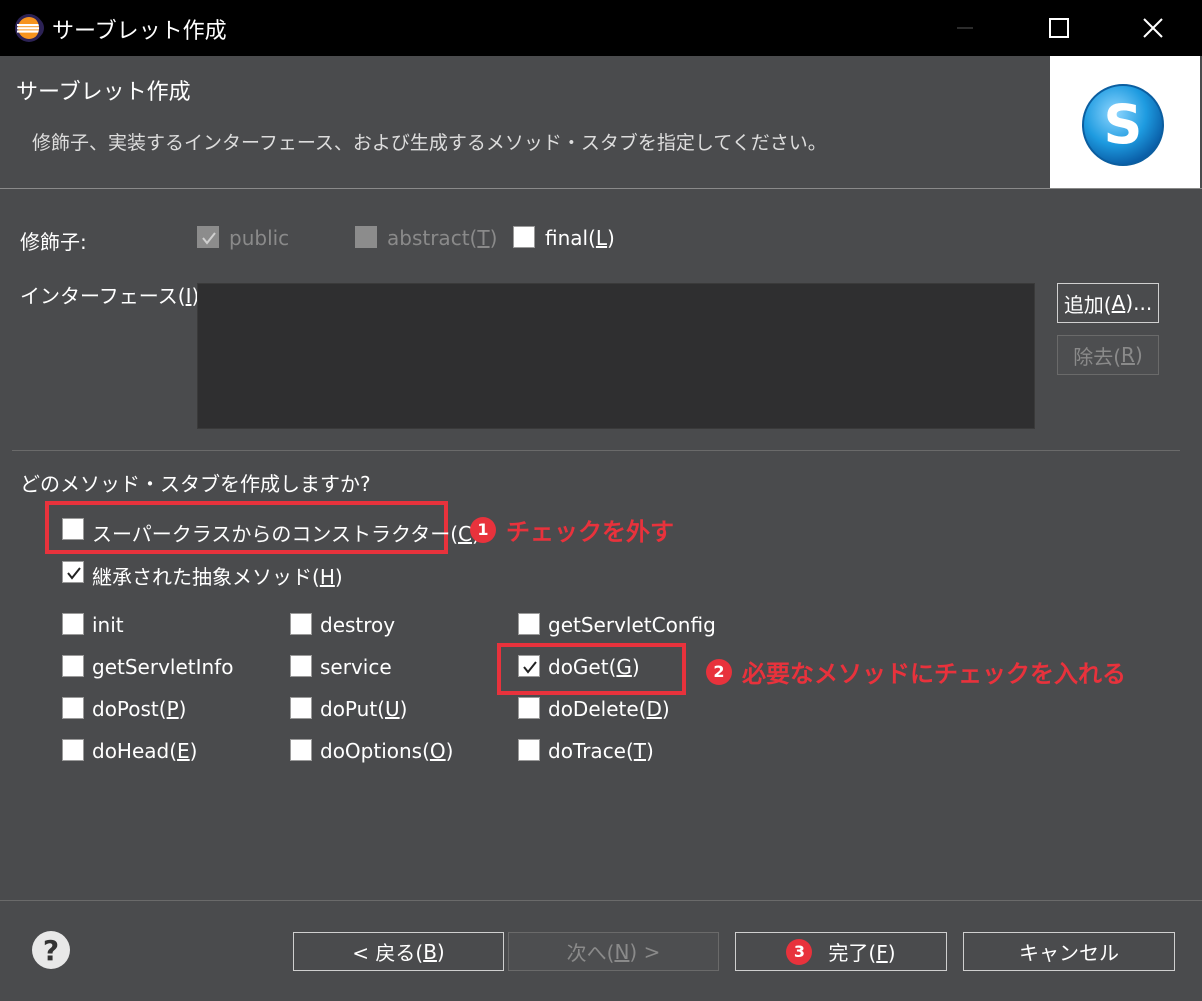 The image size is (1202, 1001). Describe the element at coordinates (799, 951) in the screenshot. I see `annotation-badge-3: 3` at that location.